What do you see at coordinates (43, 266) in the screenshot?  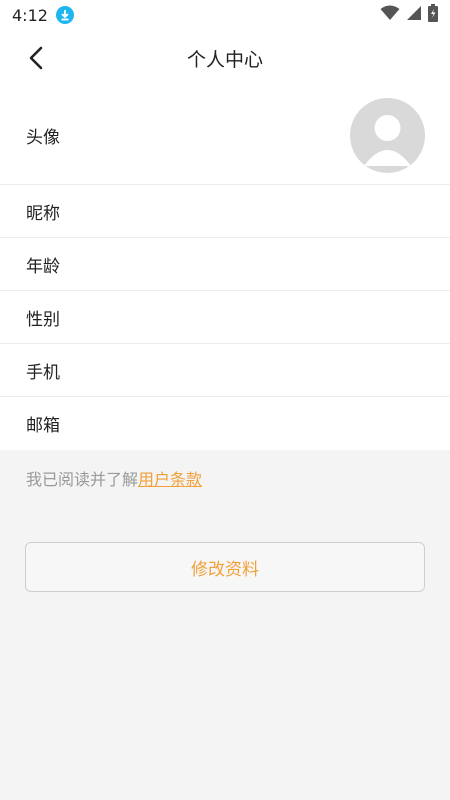 I see `row-label: 年龄` at bounding box center [43, 266].